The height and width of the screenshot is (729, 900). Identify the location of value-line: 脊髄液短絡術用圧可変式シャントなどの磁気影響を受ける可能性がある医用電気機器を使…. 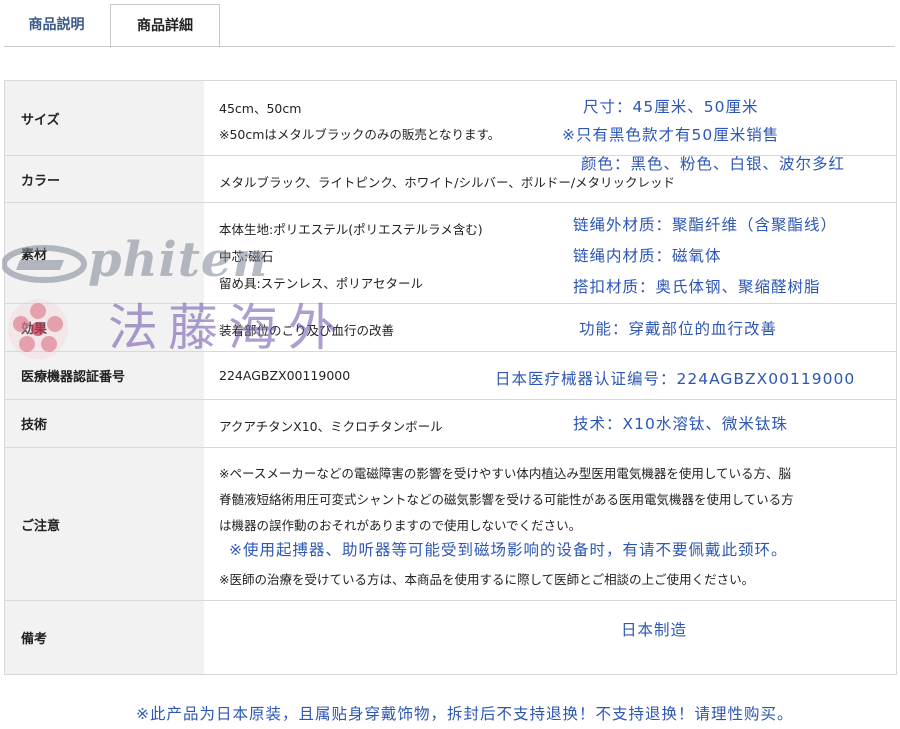
(506, 499).